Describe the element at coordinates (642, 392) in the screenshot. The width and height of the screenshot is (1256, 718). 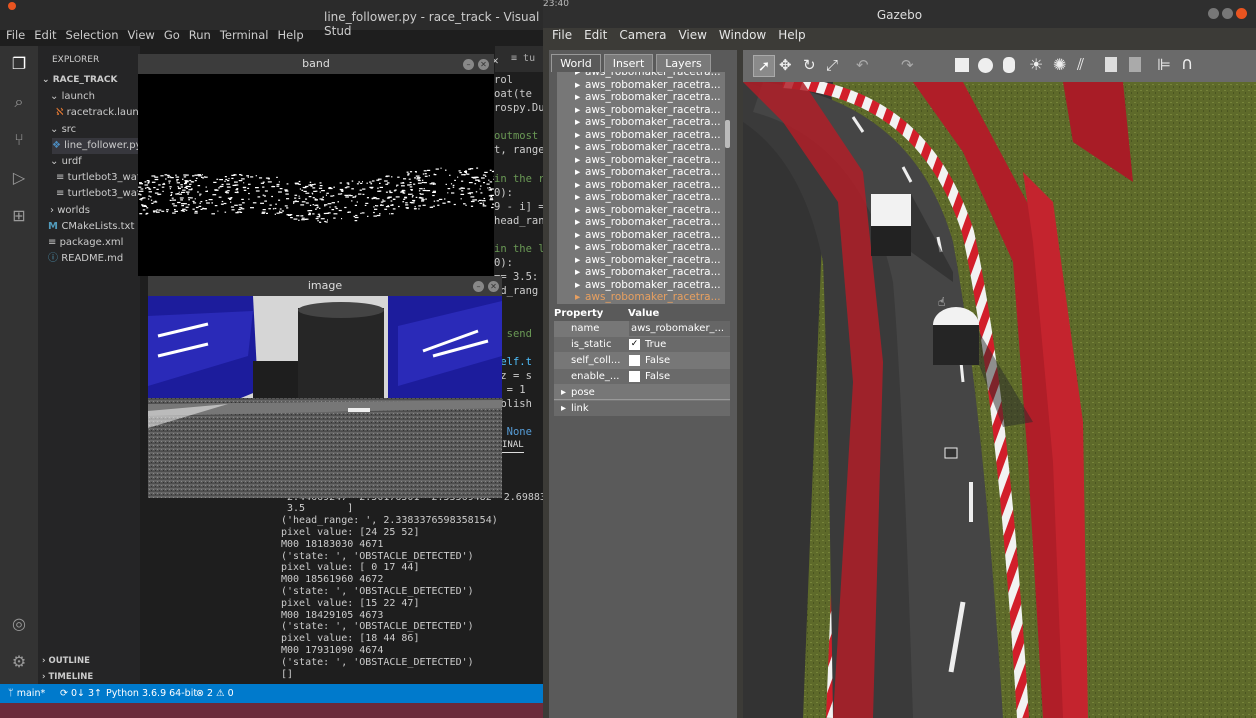
I see `property-group-pose: ▸ pose` at that location.